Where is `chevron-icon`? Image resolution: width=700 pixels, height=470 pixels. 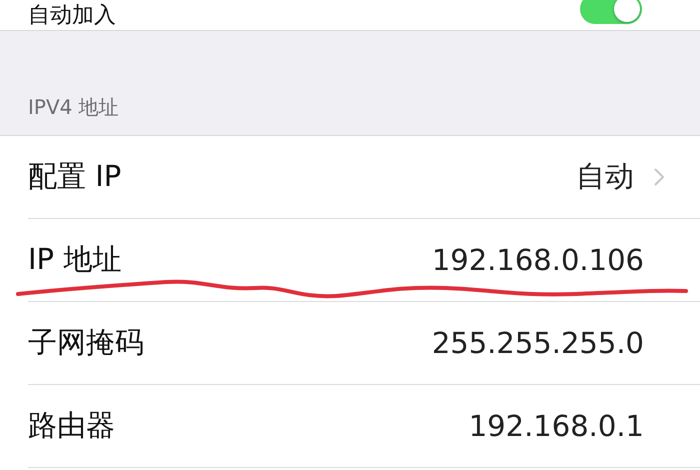
chevron-icon is located at coordinates (659, 177).